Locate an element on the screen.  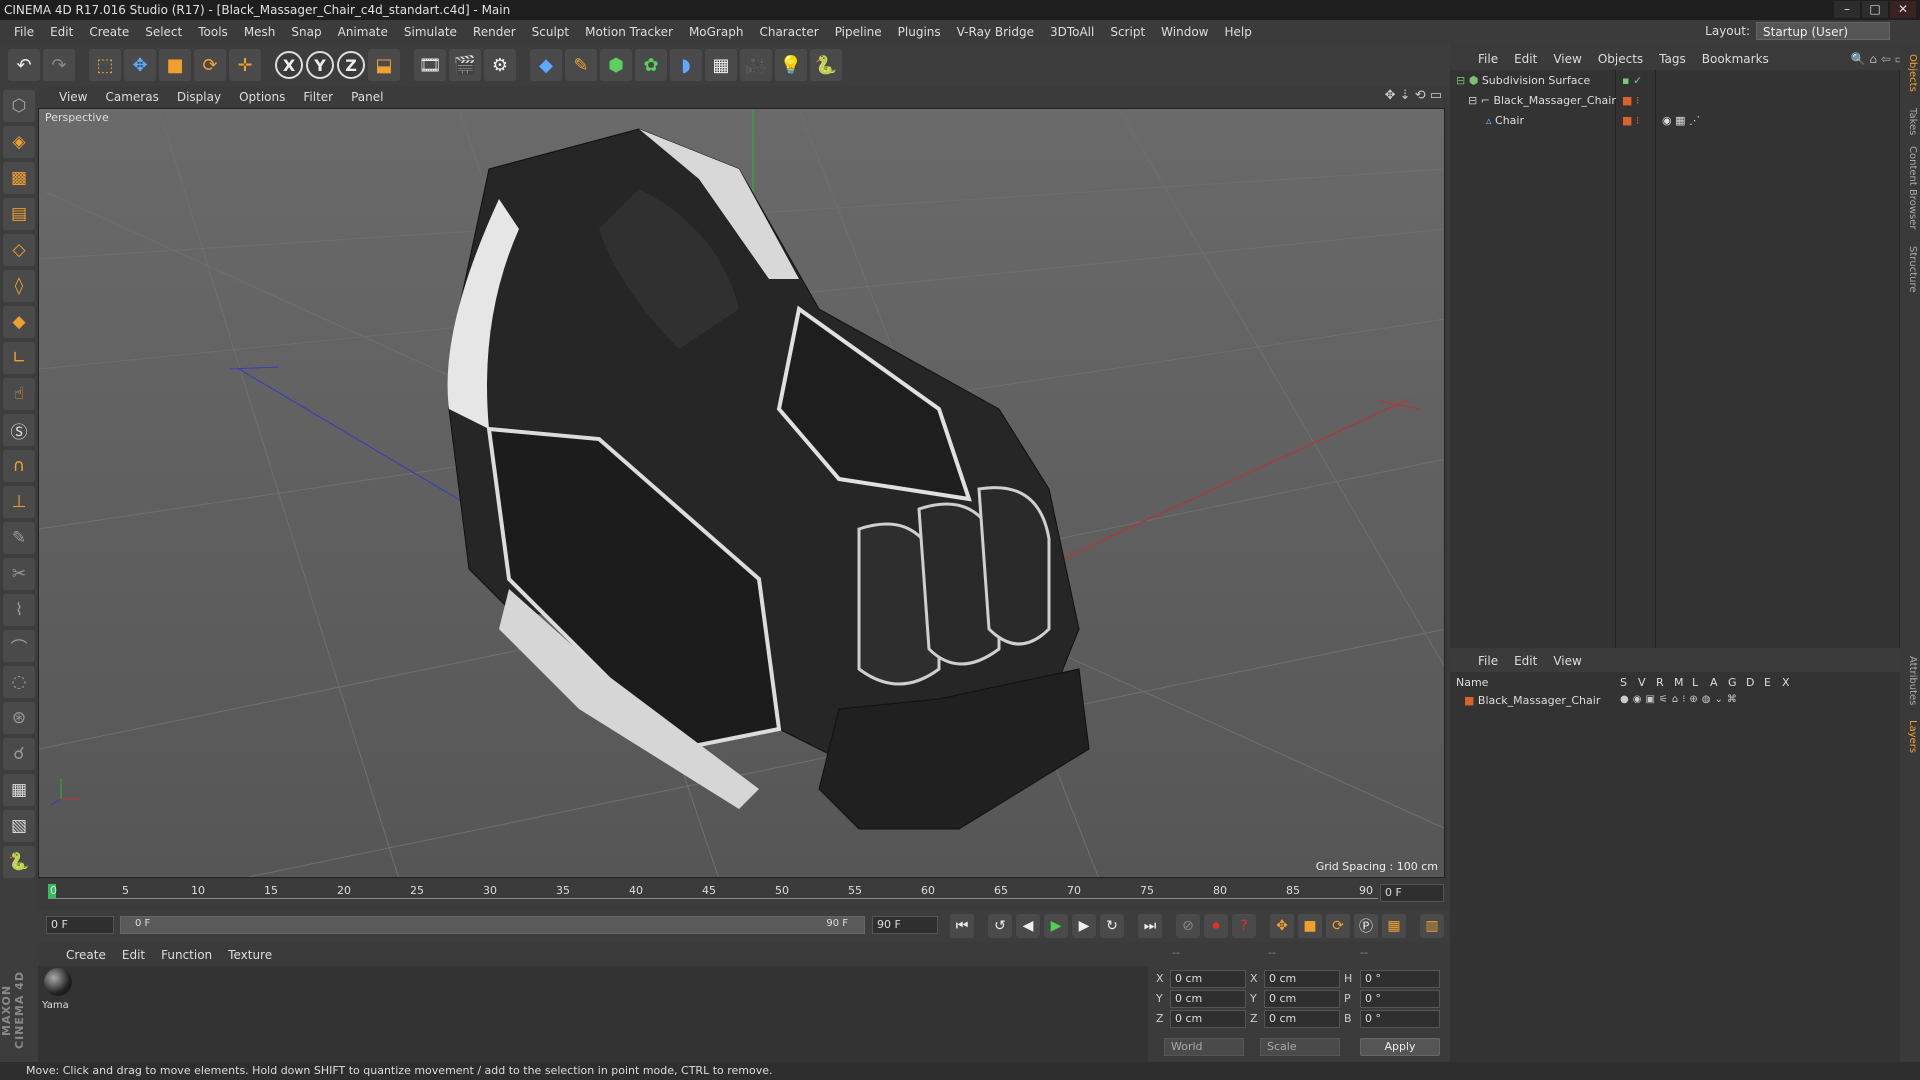
subdivision-surface-icon: ⬢ is located at coordinates (616, 65).